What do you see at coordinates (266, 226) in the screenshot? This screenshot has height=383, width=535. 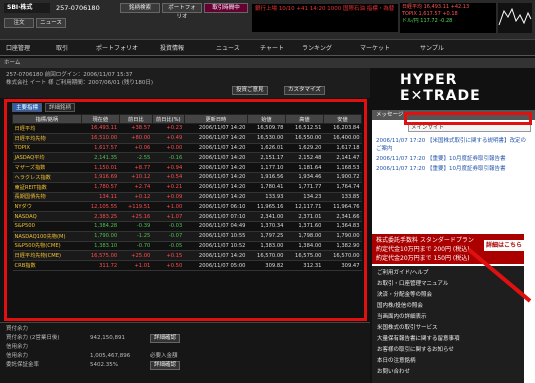 I see `quote-cell: 1,370.34` at bounding box center [266, 226].